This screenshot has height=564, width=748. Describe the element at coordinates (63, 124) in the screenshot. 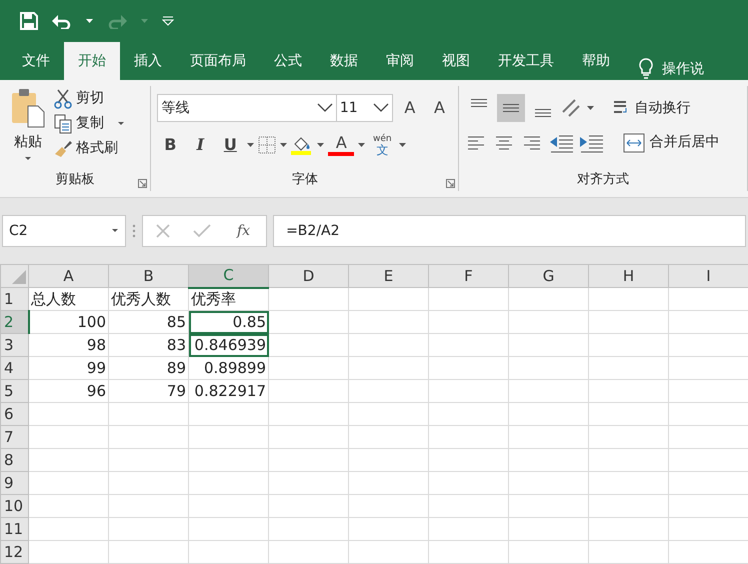

I see `copy-icon` at that location.